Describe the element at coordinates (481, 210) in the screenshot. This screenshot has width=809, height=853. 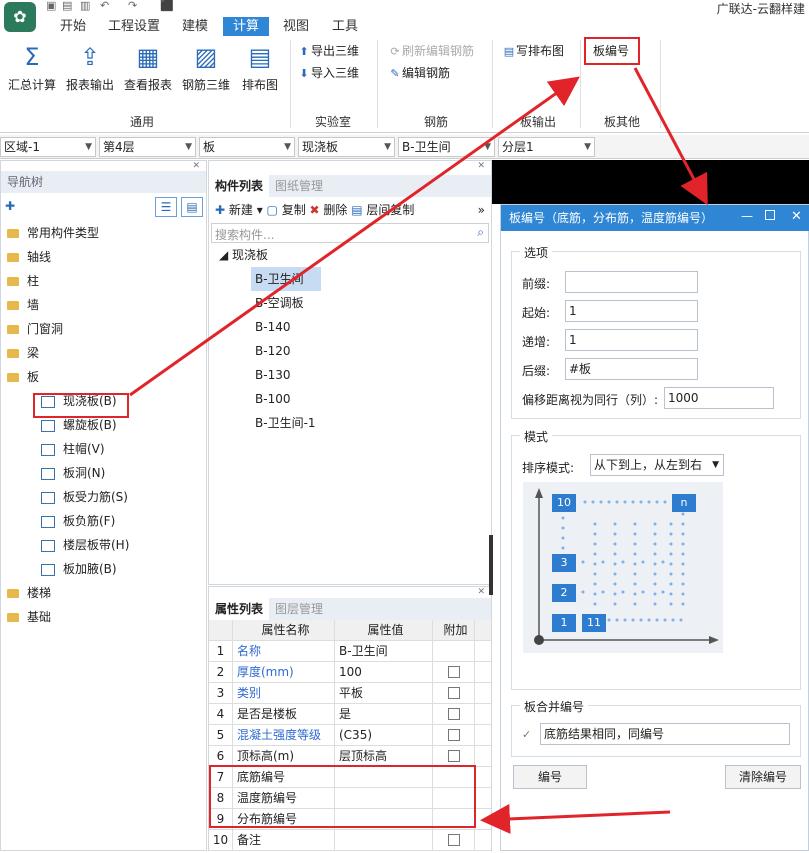
I see `more-icon: »` at that location.